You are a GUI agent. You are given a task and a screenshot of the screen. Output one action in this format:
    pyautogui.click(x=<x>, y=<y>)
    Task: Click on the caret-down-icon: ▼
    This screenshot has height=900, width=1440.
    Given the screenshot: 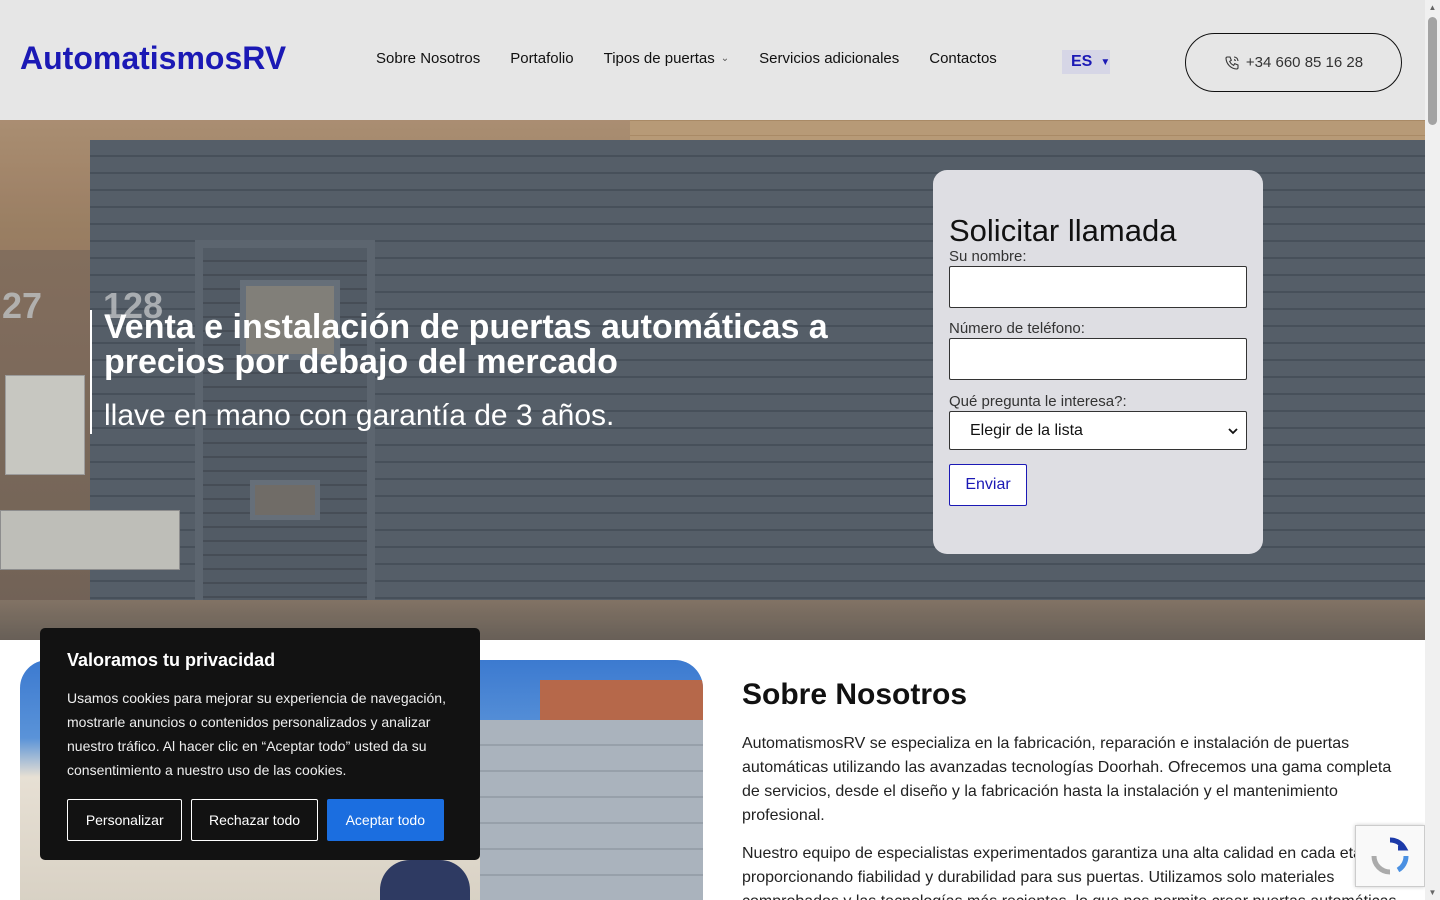 What is the action you would take?
    pyautogui.click(x=1105, y=62)
    